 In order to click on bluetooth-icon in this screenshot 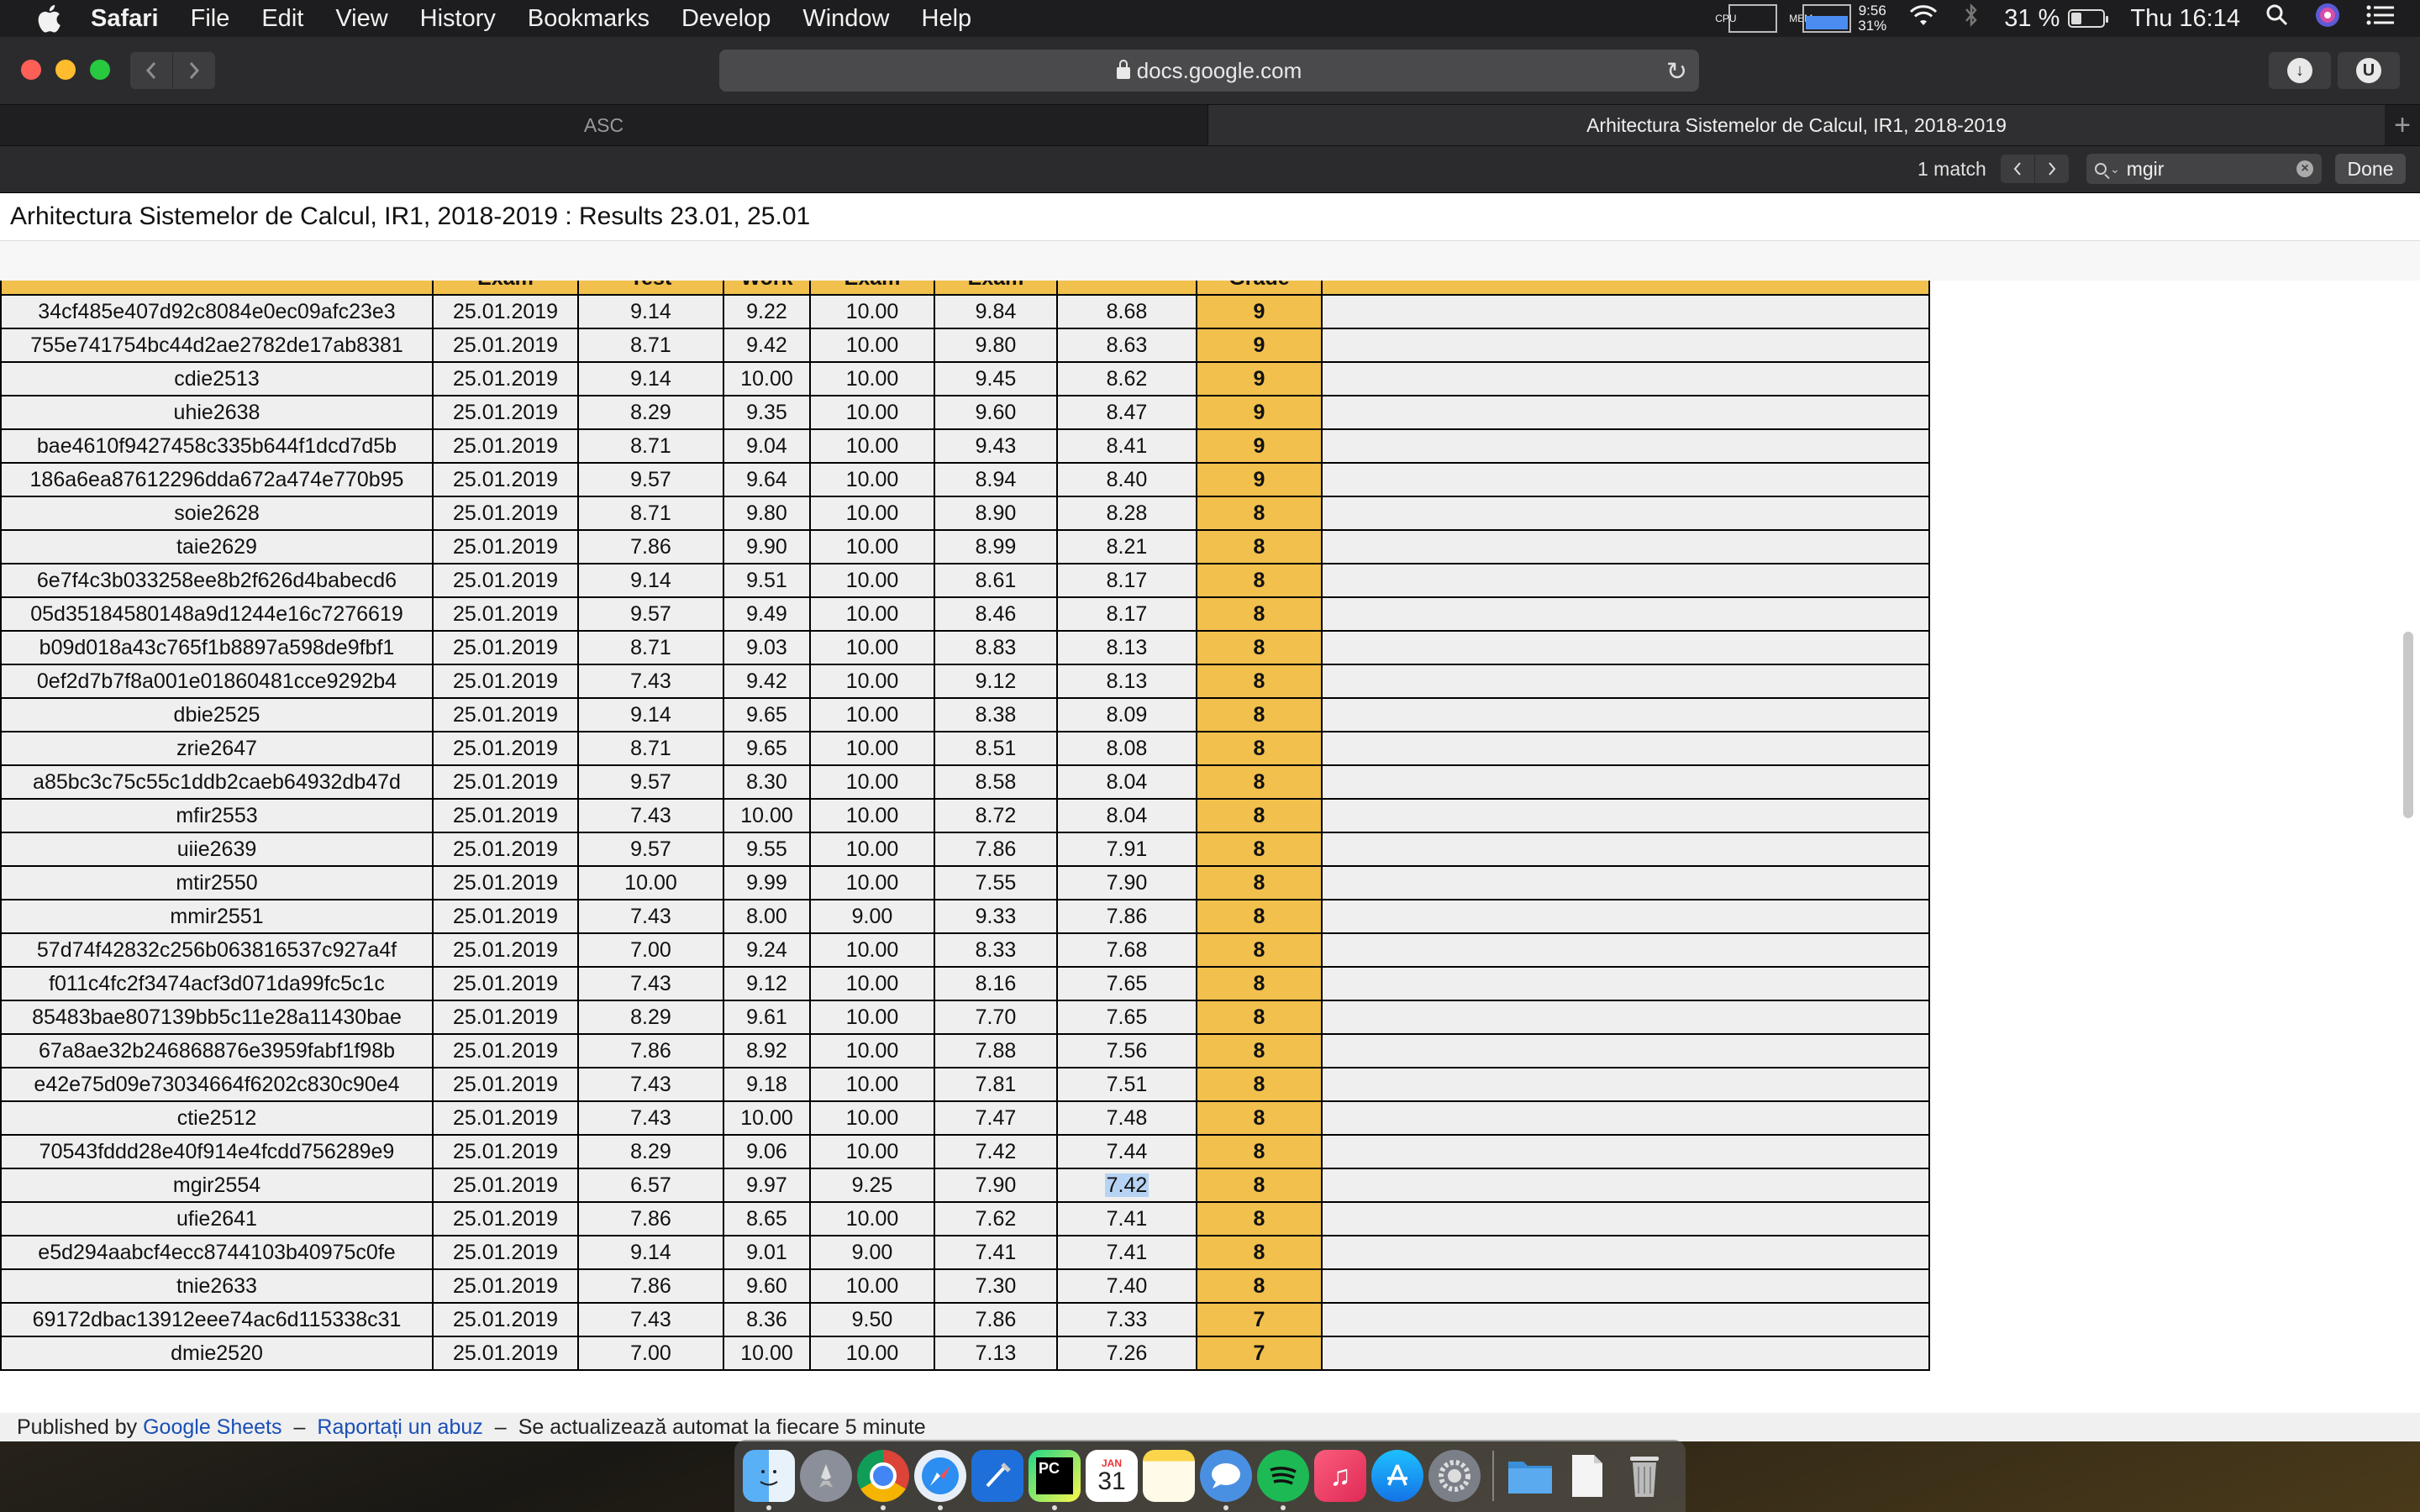, I will do `click(1972, 18)`.